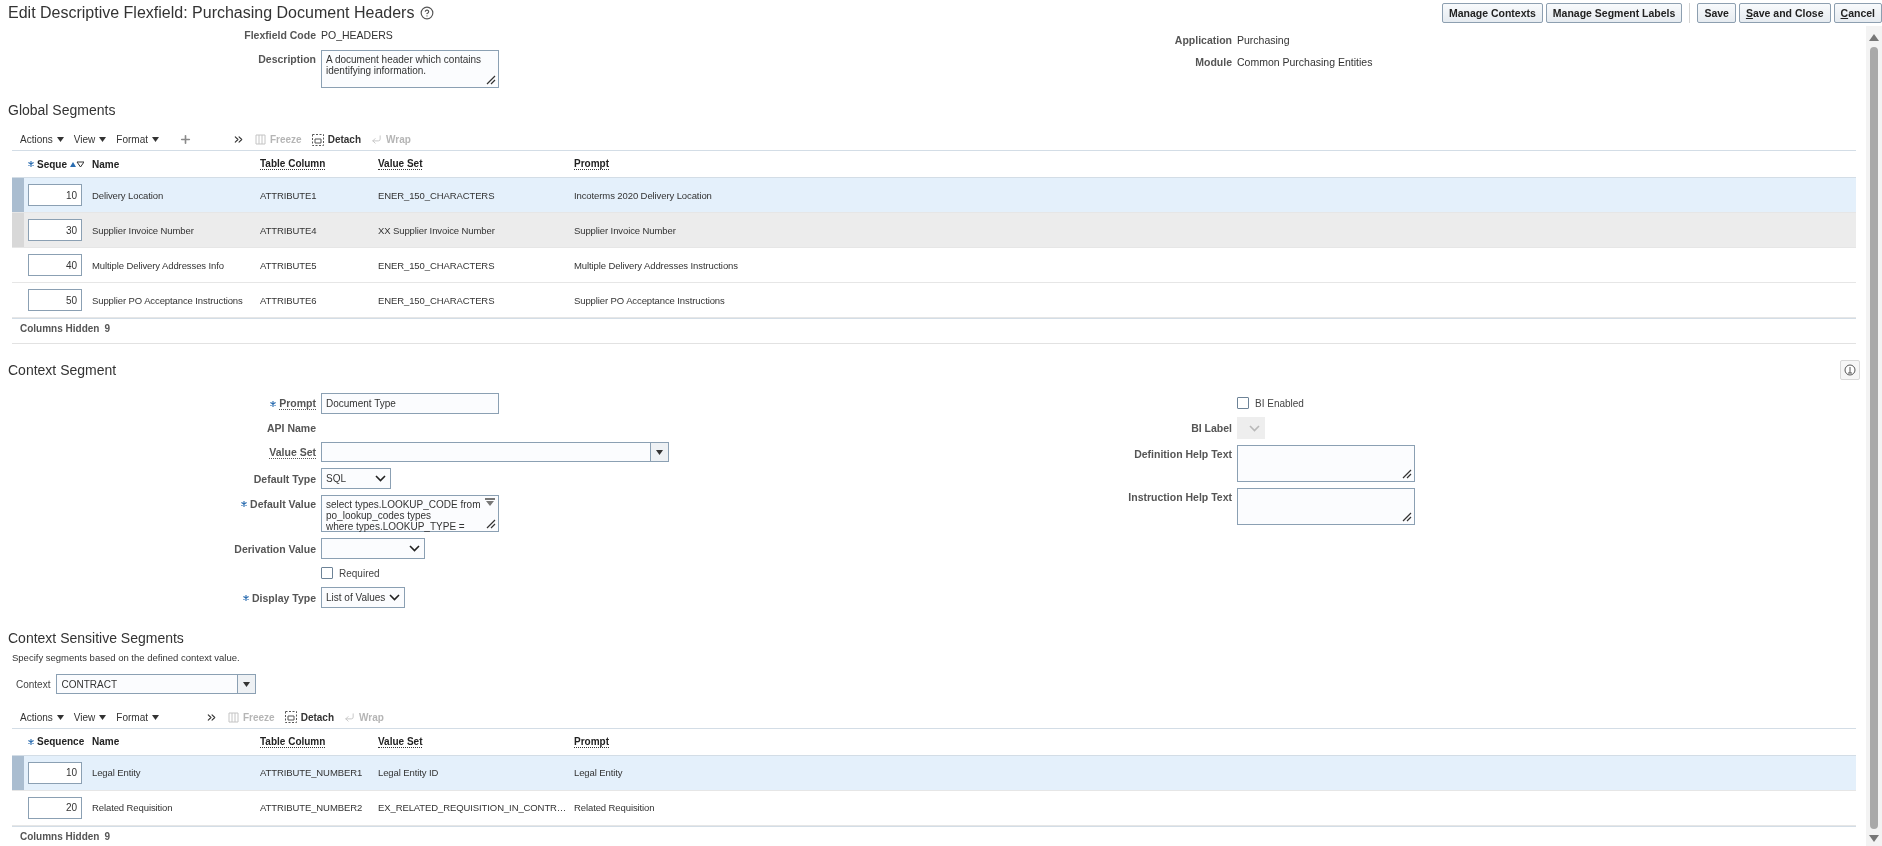 The width and height of the screenshot is (1882, 846). What do you see at coordinates (60, 329) in the screenshot?
I see `columns-hidden-label: Columns Hidden` at bounding box center [60, 329].